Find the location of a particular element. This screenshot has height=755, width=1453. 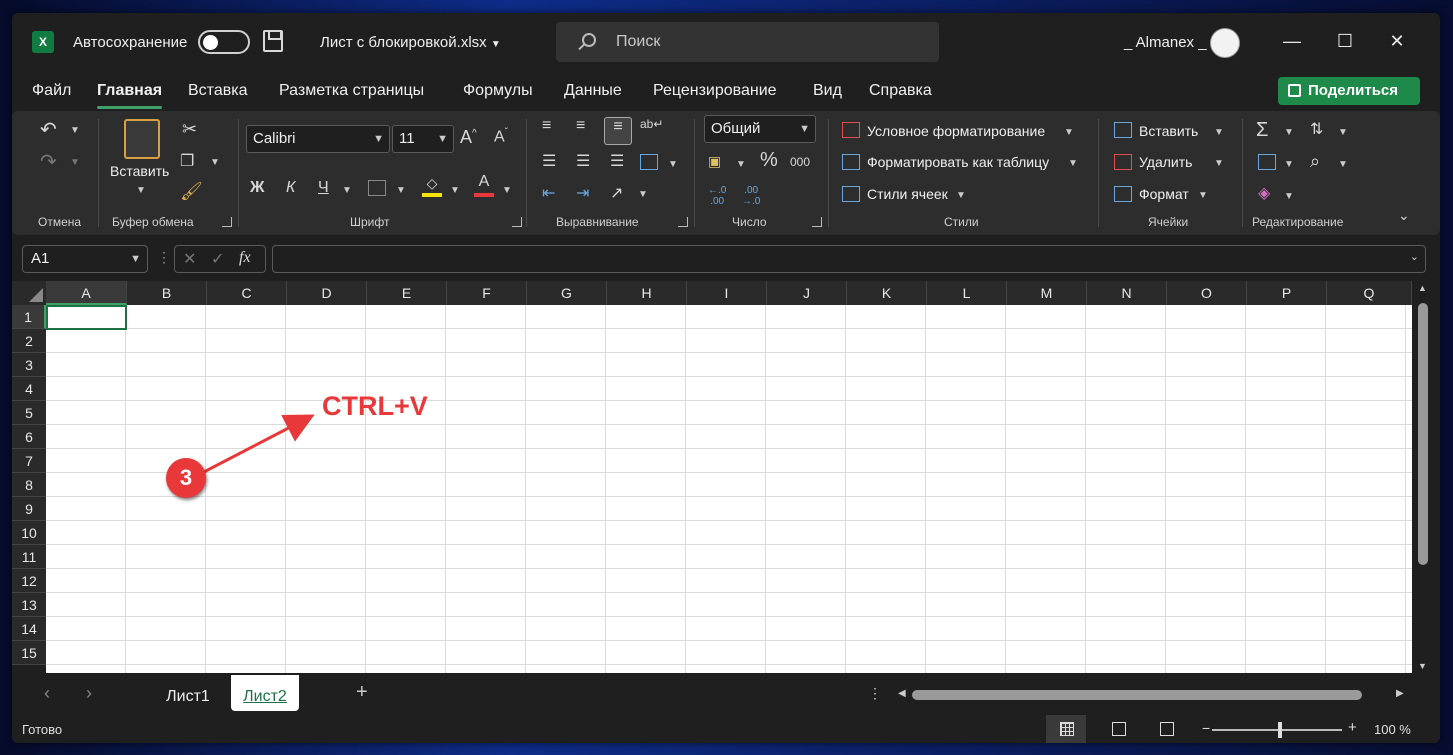

font-color-icon: A is located at coordinates (484, 185).